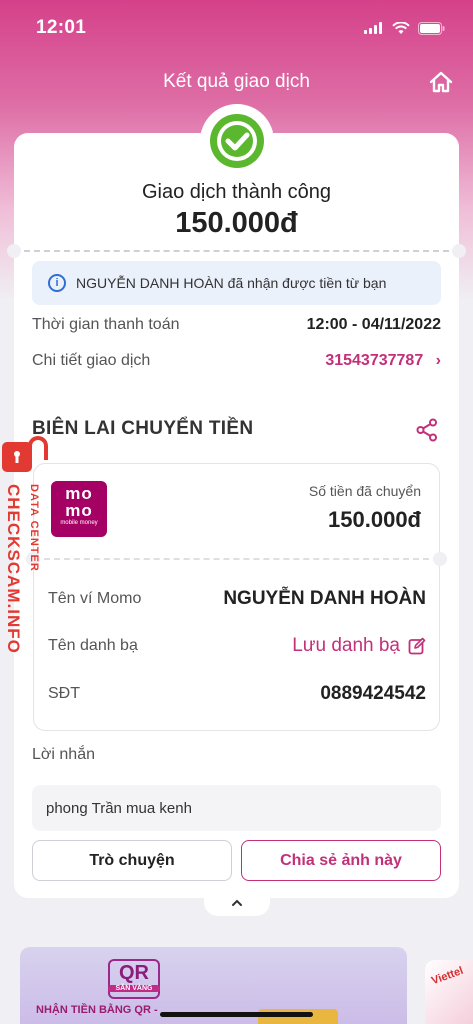 This screenshot has height=1024, width=473. What do you see at coordinates (459, 251) in the screenshot?
I see `card-notch-right` at bounding box center [459, 251].